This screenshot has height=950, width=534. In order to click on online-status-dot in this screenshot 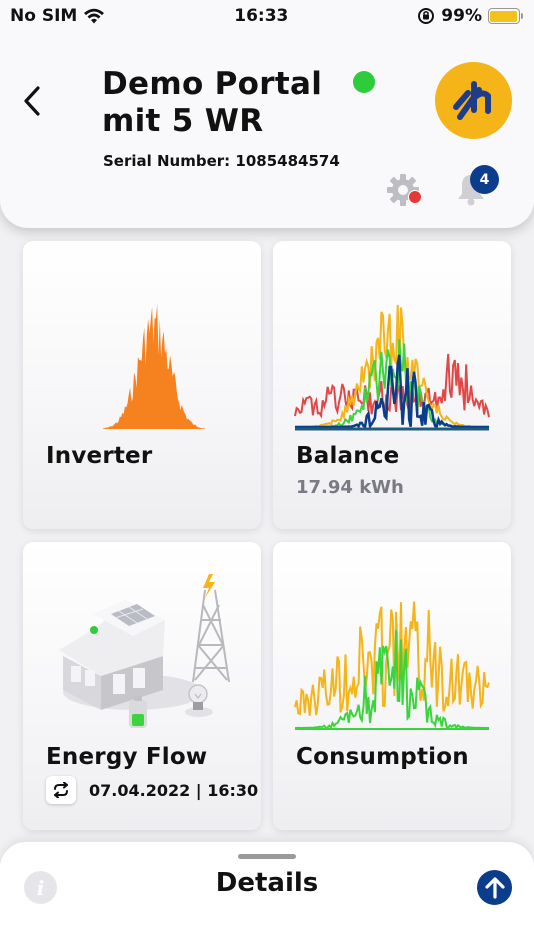, I will do `click(364, 82)`.